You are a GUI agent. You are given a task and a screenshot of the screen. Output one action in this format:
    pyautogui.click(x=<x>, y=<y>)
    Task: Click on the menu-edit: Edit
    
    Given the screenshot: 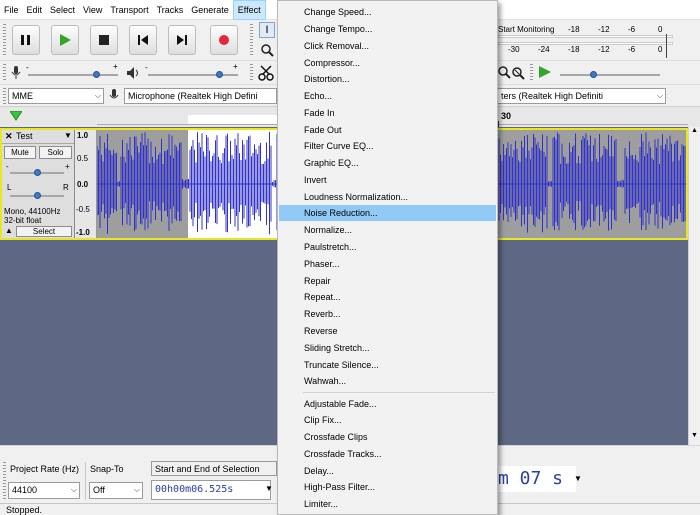 What is the action you would take?
    pyautogui.click(x=35, y=10)
    